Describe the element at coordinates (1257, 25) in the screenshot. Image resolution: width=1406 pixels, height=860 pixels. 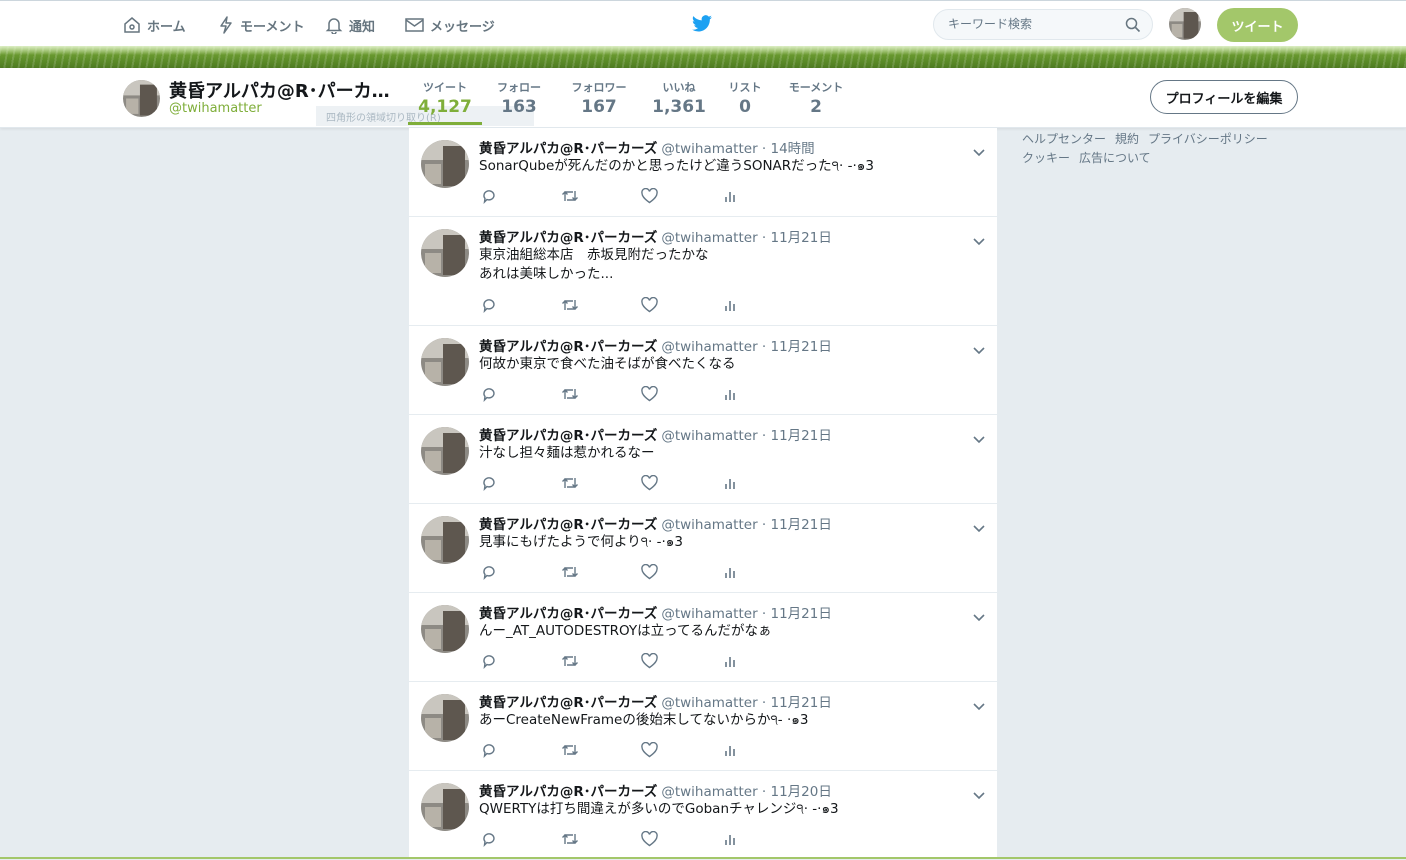
I see `tweet-button: ツイート` at that location.